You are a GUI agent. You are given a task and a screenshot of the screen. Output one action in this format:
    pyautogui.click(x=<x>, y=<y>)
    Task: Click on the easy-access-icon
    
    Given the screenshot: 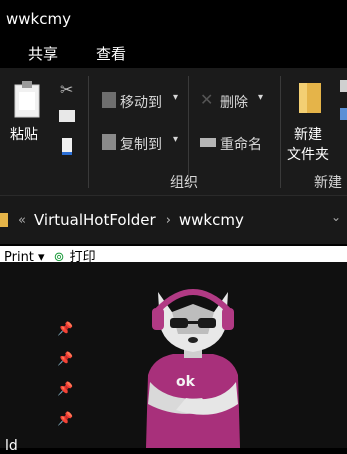 What is the action you would take?
    pyautogui.click(x=343, y=114)
    